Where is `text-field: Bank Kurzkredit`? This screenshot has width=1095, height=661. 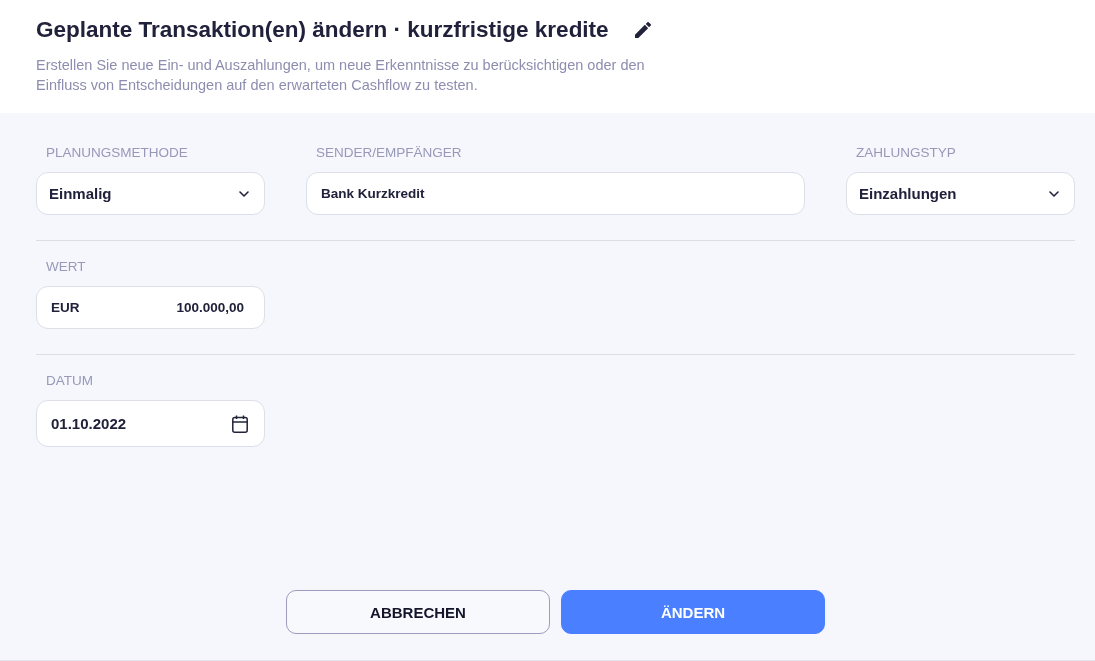
text-field: Bank Kurzkredit is located at coordinates (555, 193).